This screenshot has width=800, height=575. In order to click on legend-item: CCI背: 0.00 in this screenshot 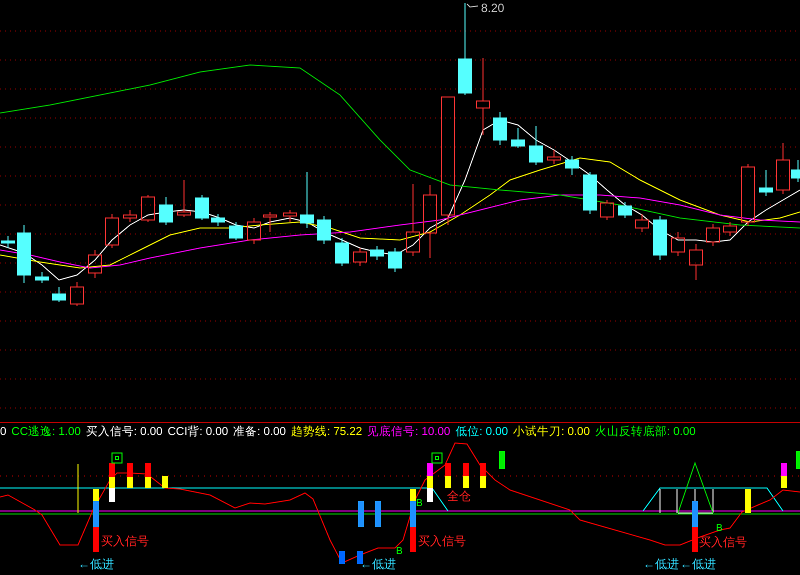, I will do `click(198, 432)`.